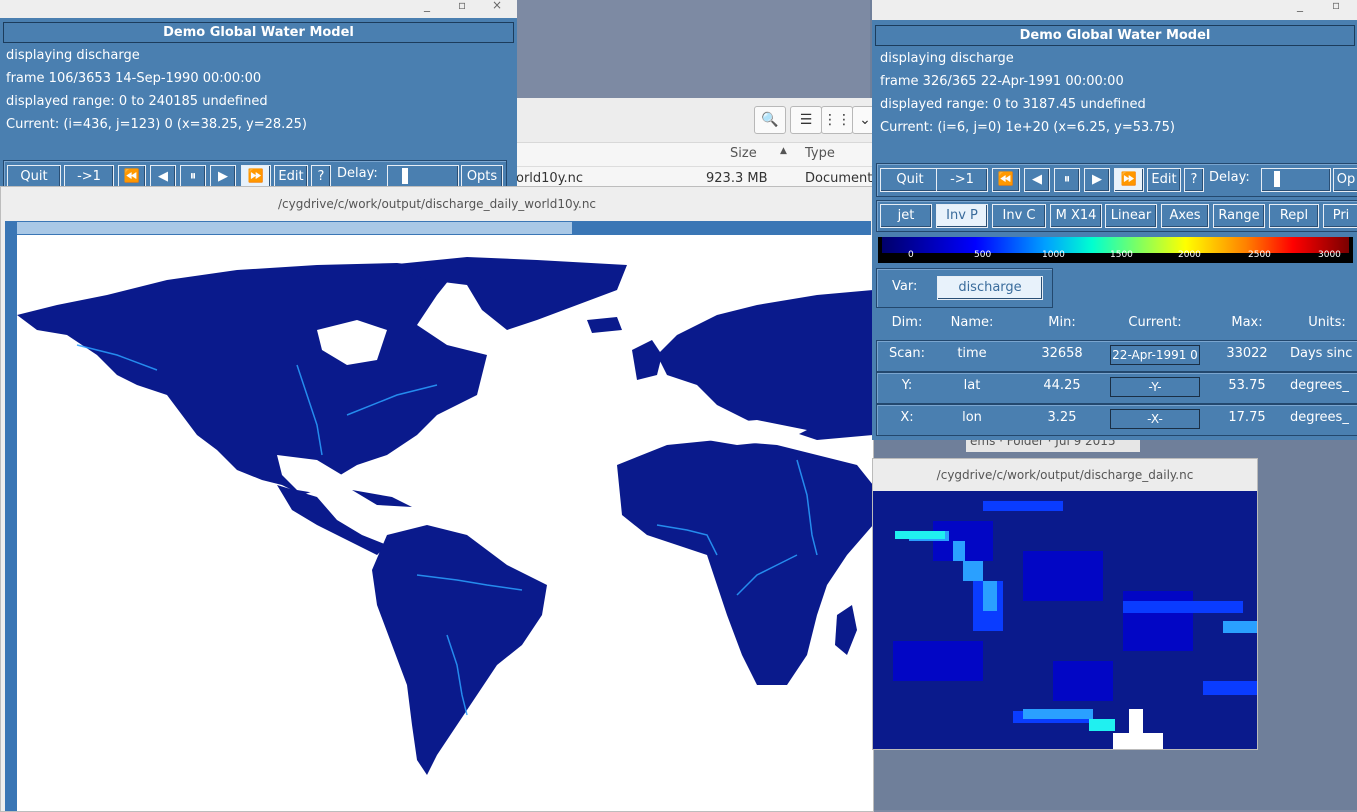 Image resolution: width=1357 pixels, height=812 pixels. Describe the element at coordinates (294, 228) in the screenshot. I see `scroll-thumb` at that location.